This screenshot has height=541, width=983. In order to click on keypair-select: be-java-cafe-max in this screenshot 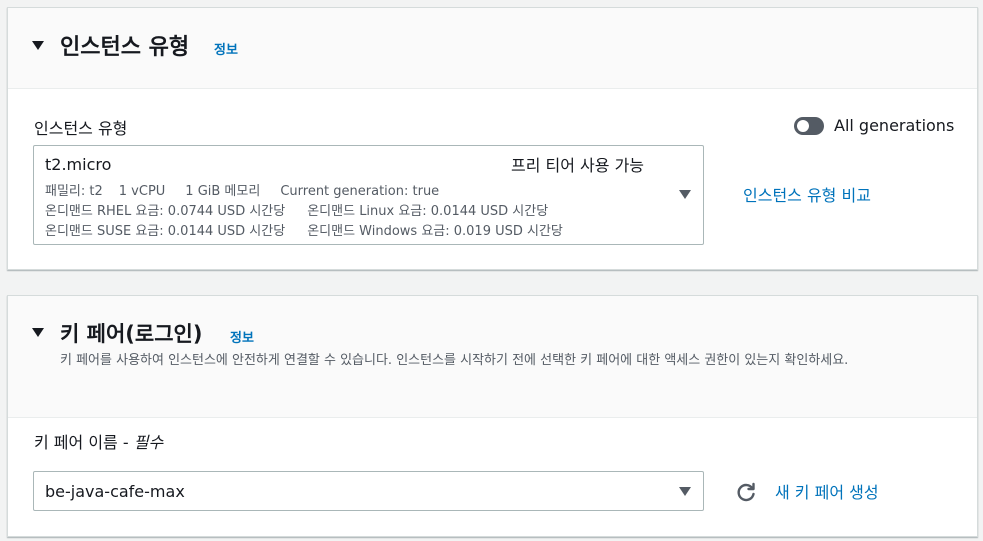, I will do `click(368, 491)`.